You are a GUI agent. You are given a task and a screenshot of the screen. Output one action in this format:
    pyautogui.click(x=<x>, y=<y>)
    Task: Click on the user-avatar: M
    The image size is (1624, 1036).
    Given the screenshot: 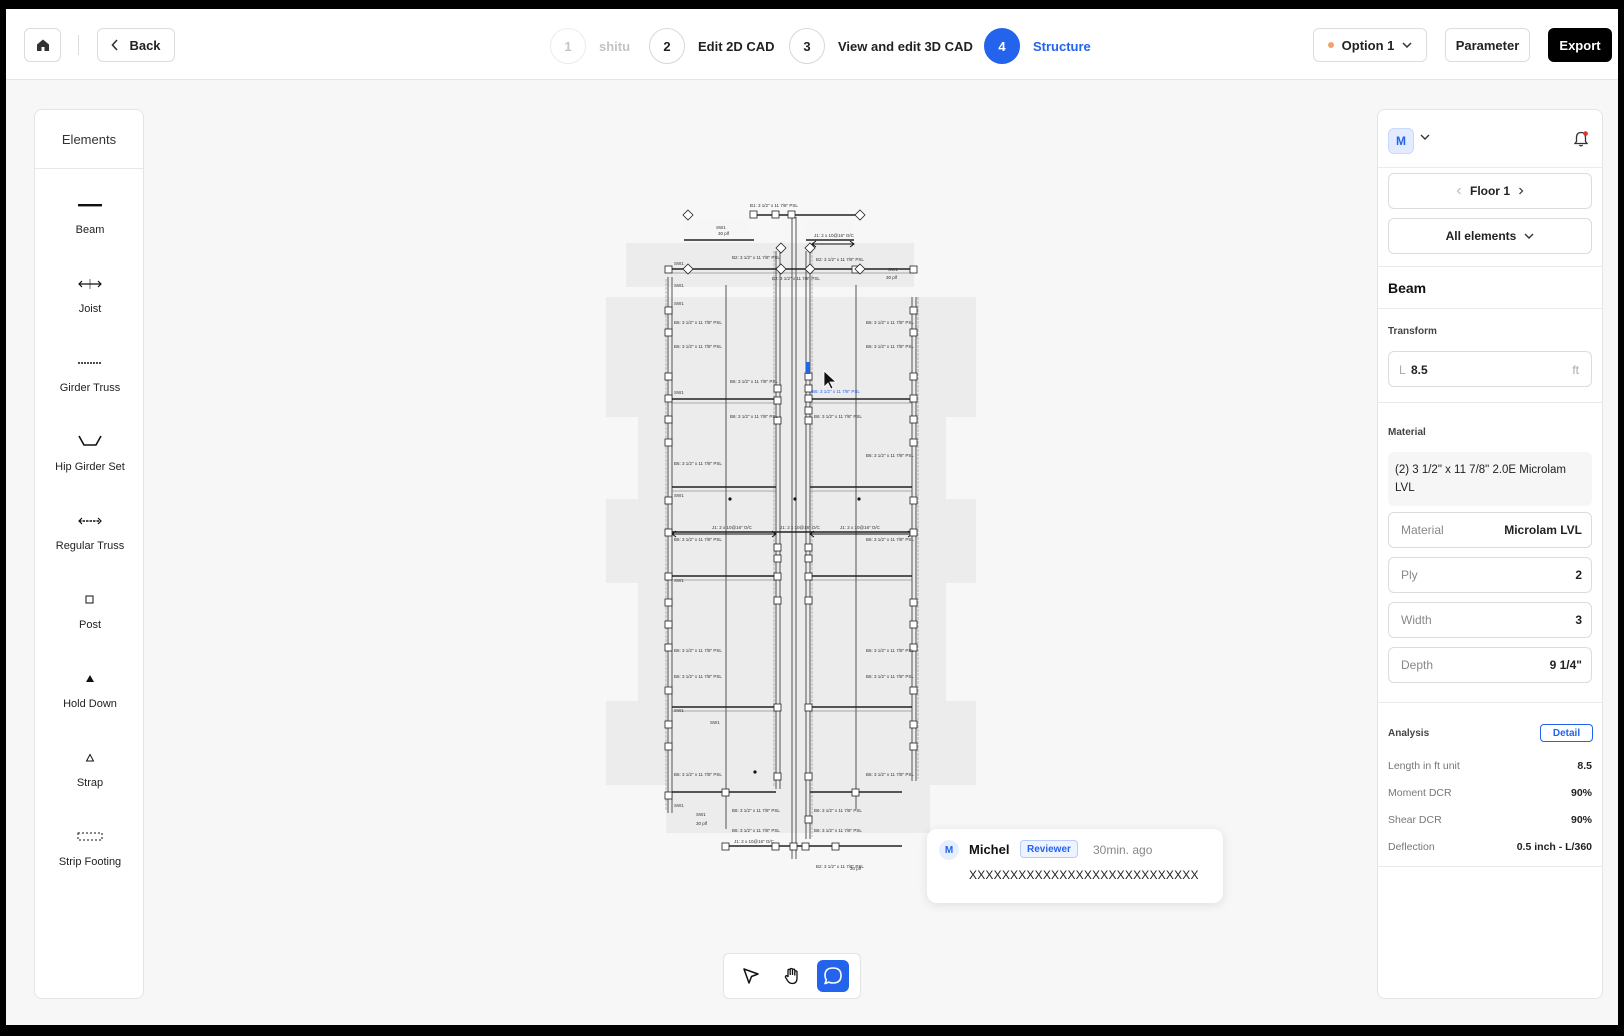 What is the action you would take?
    pyautogui.click(x=1401, y=141)
    